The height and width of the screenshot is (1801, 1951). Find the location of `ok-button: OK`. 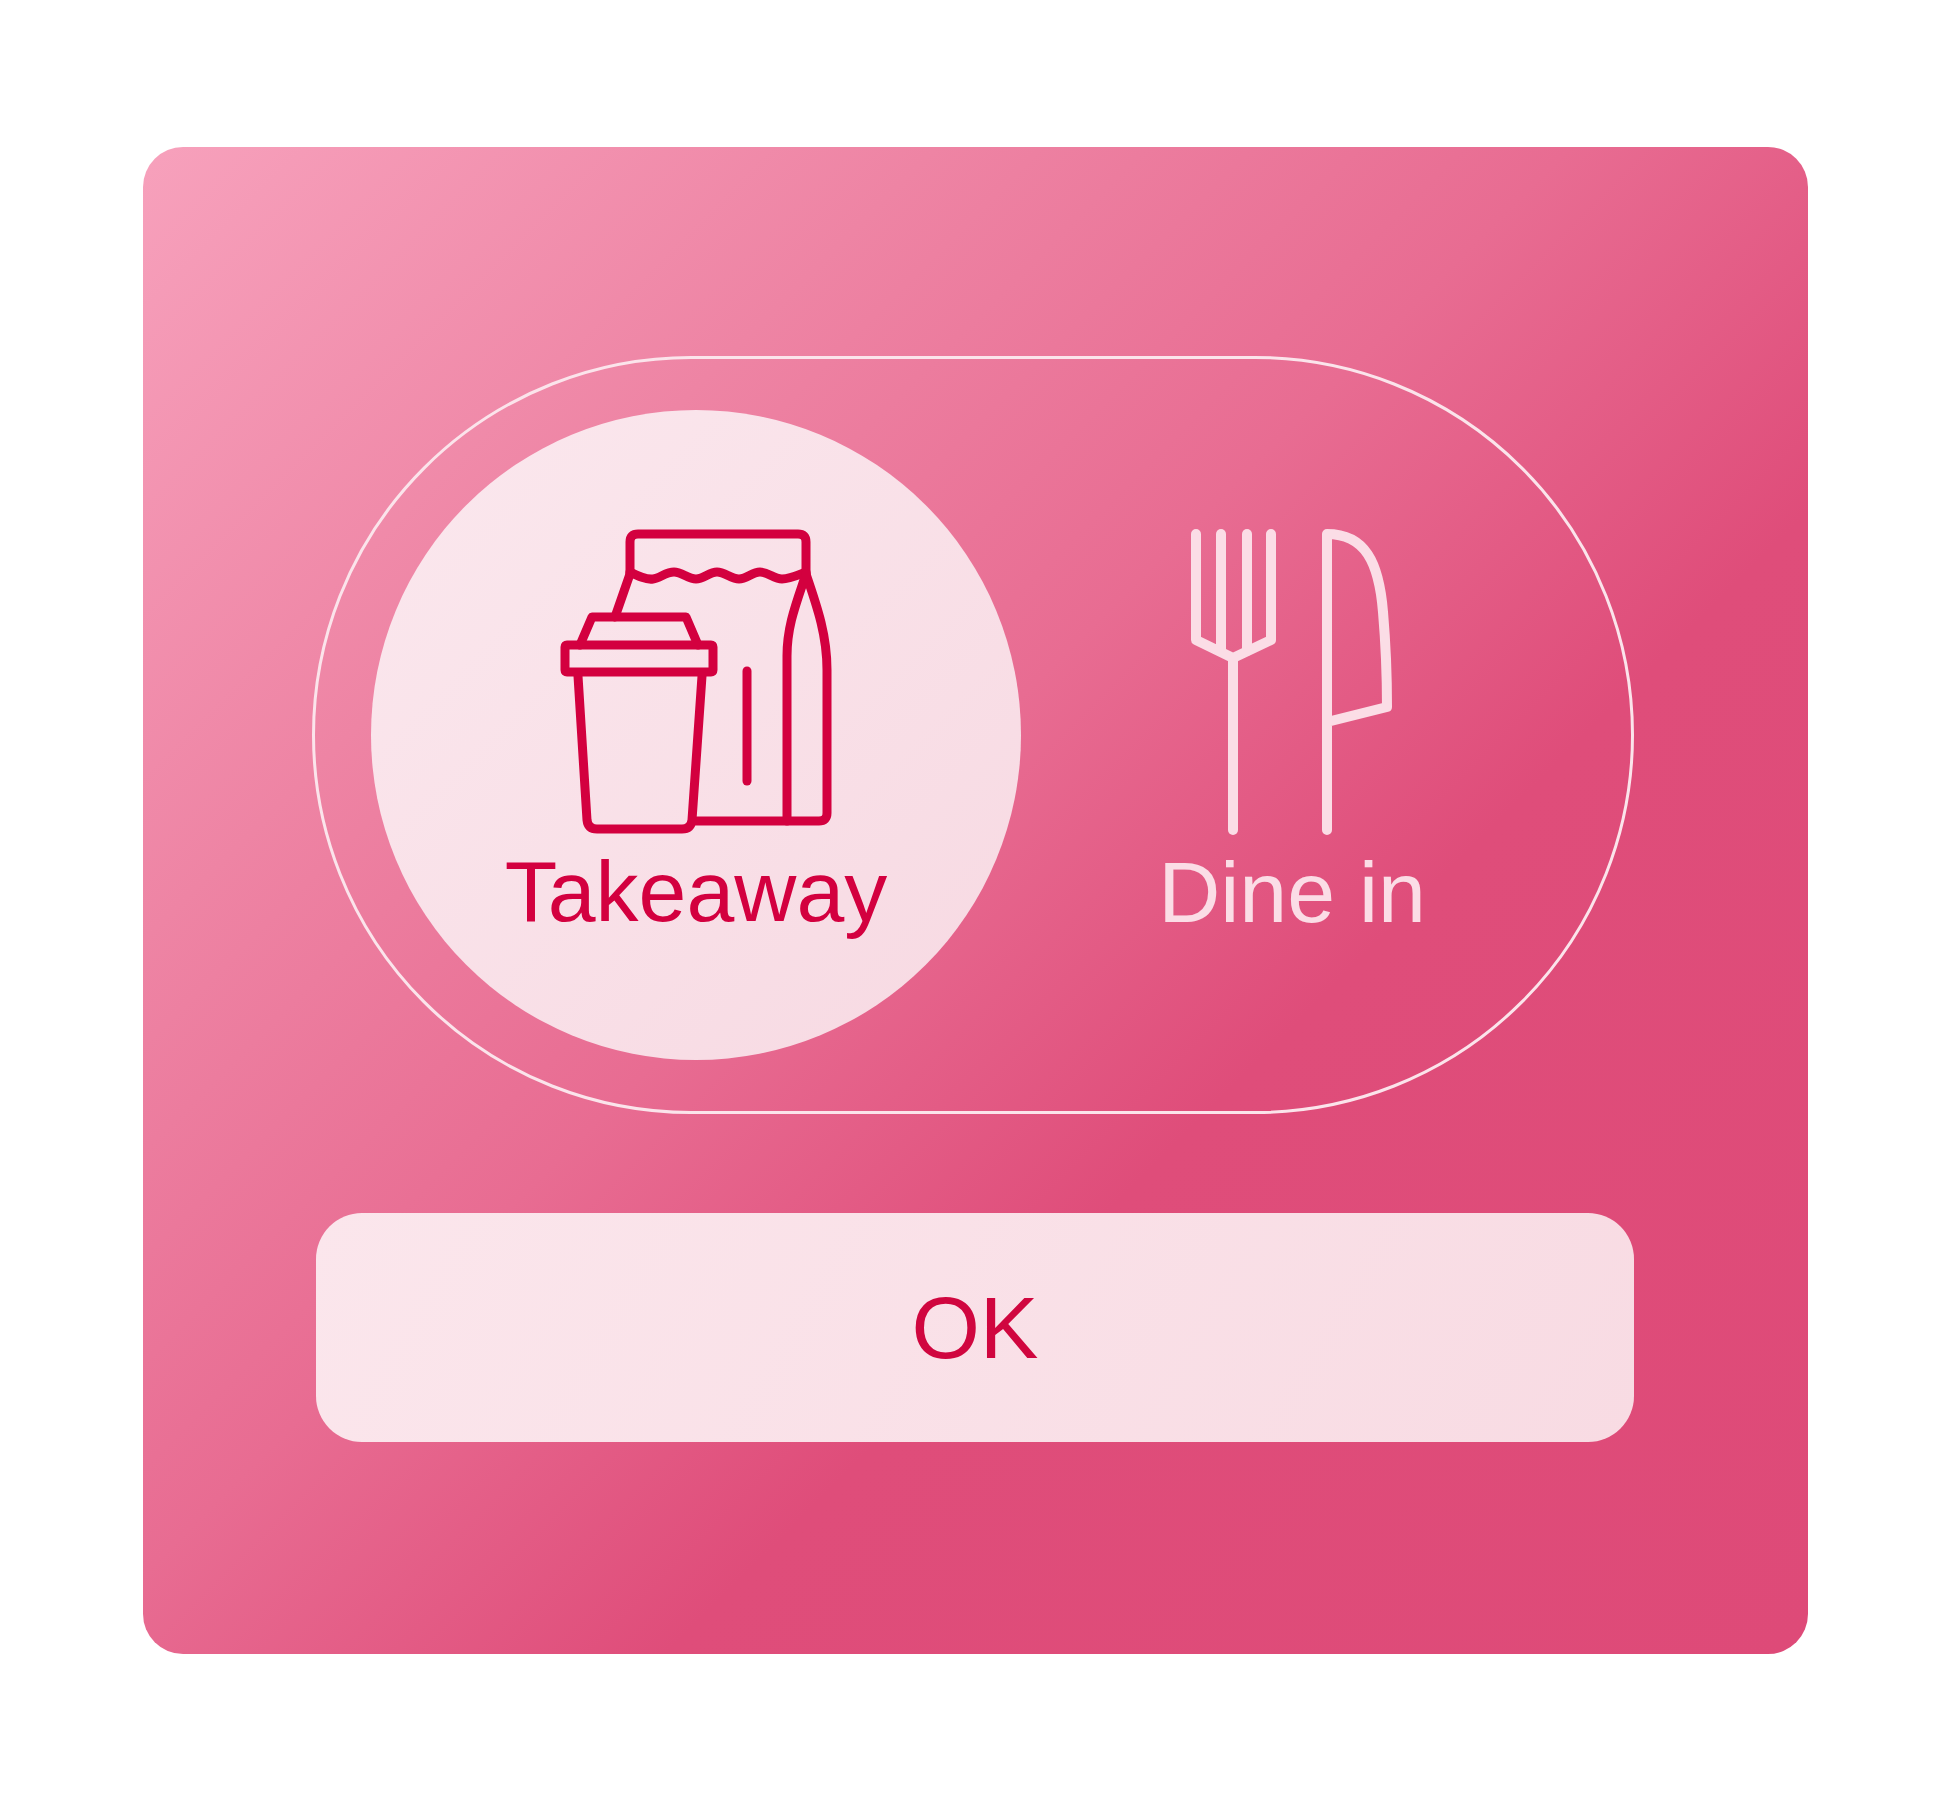

ok-button: OK is located at coordinates (975, 1327).